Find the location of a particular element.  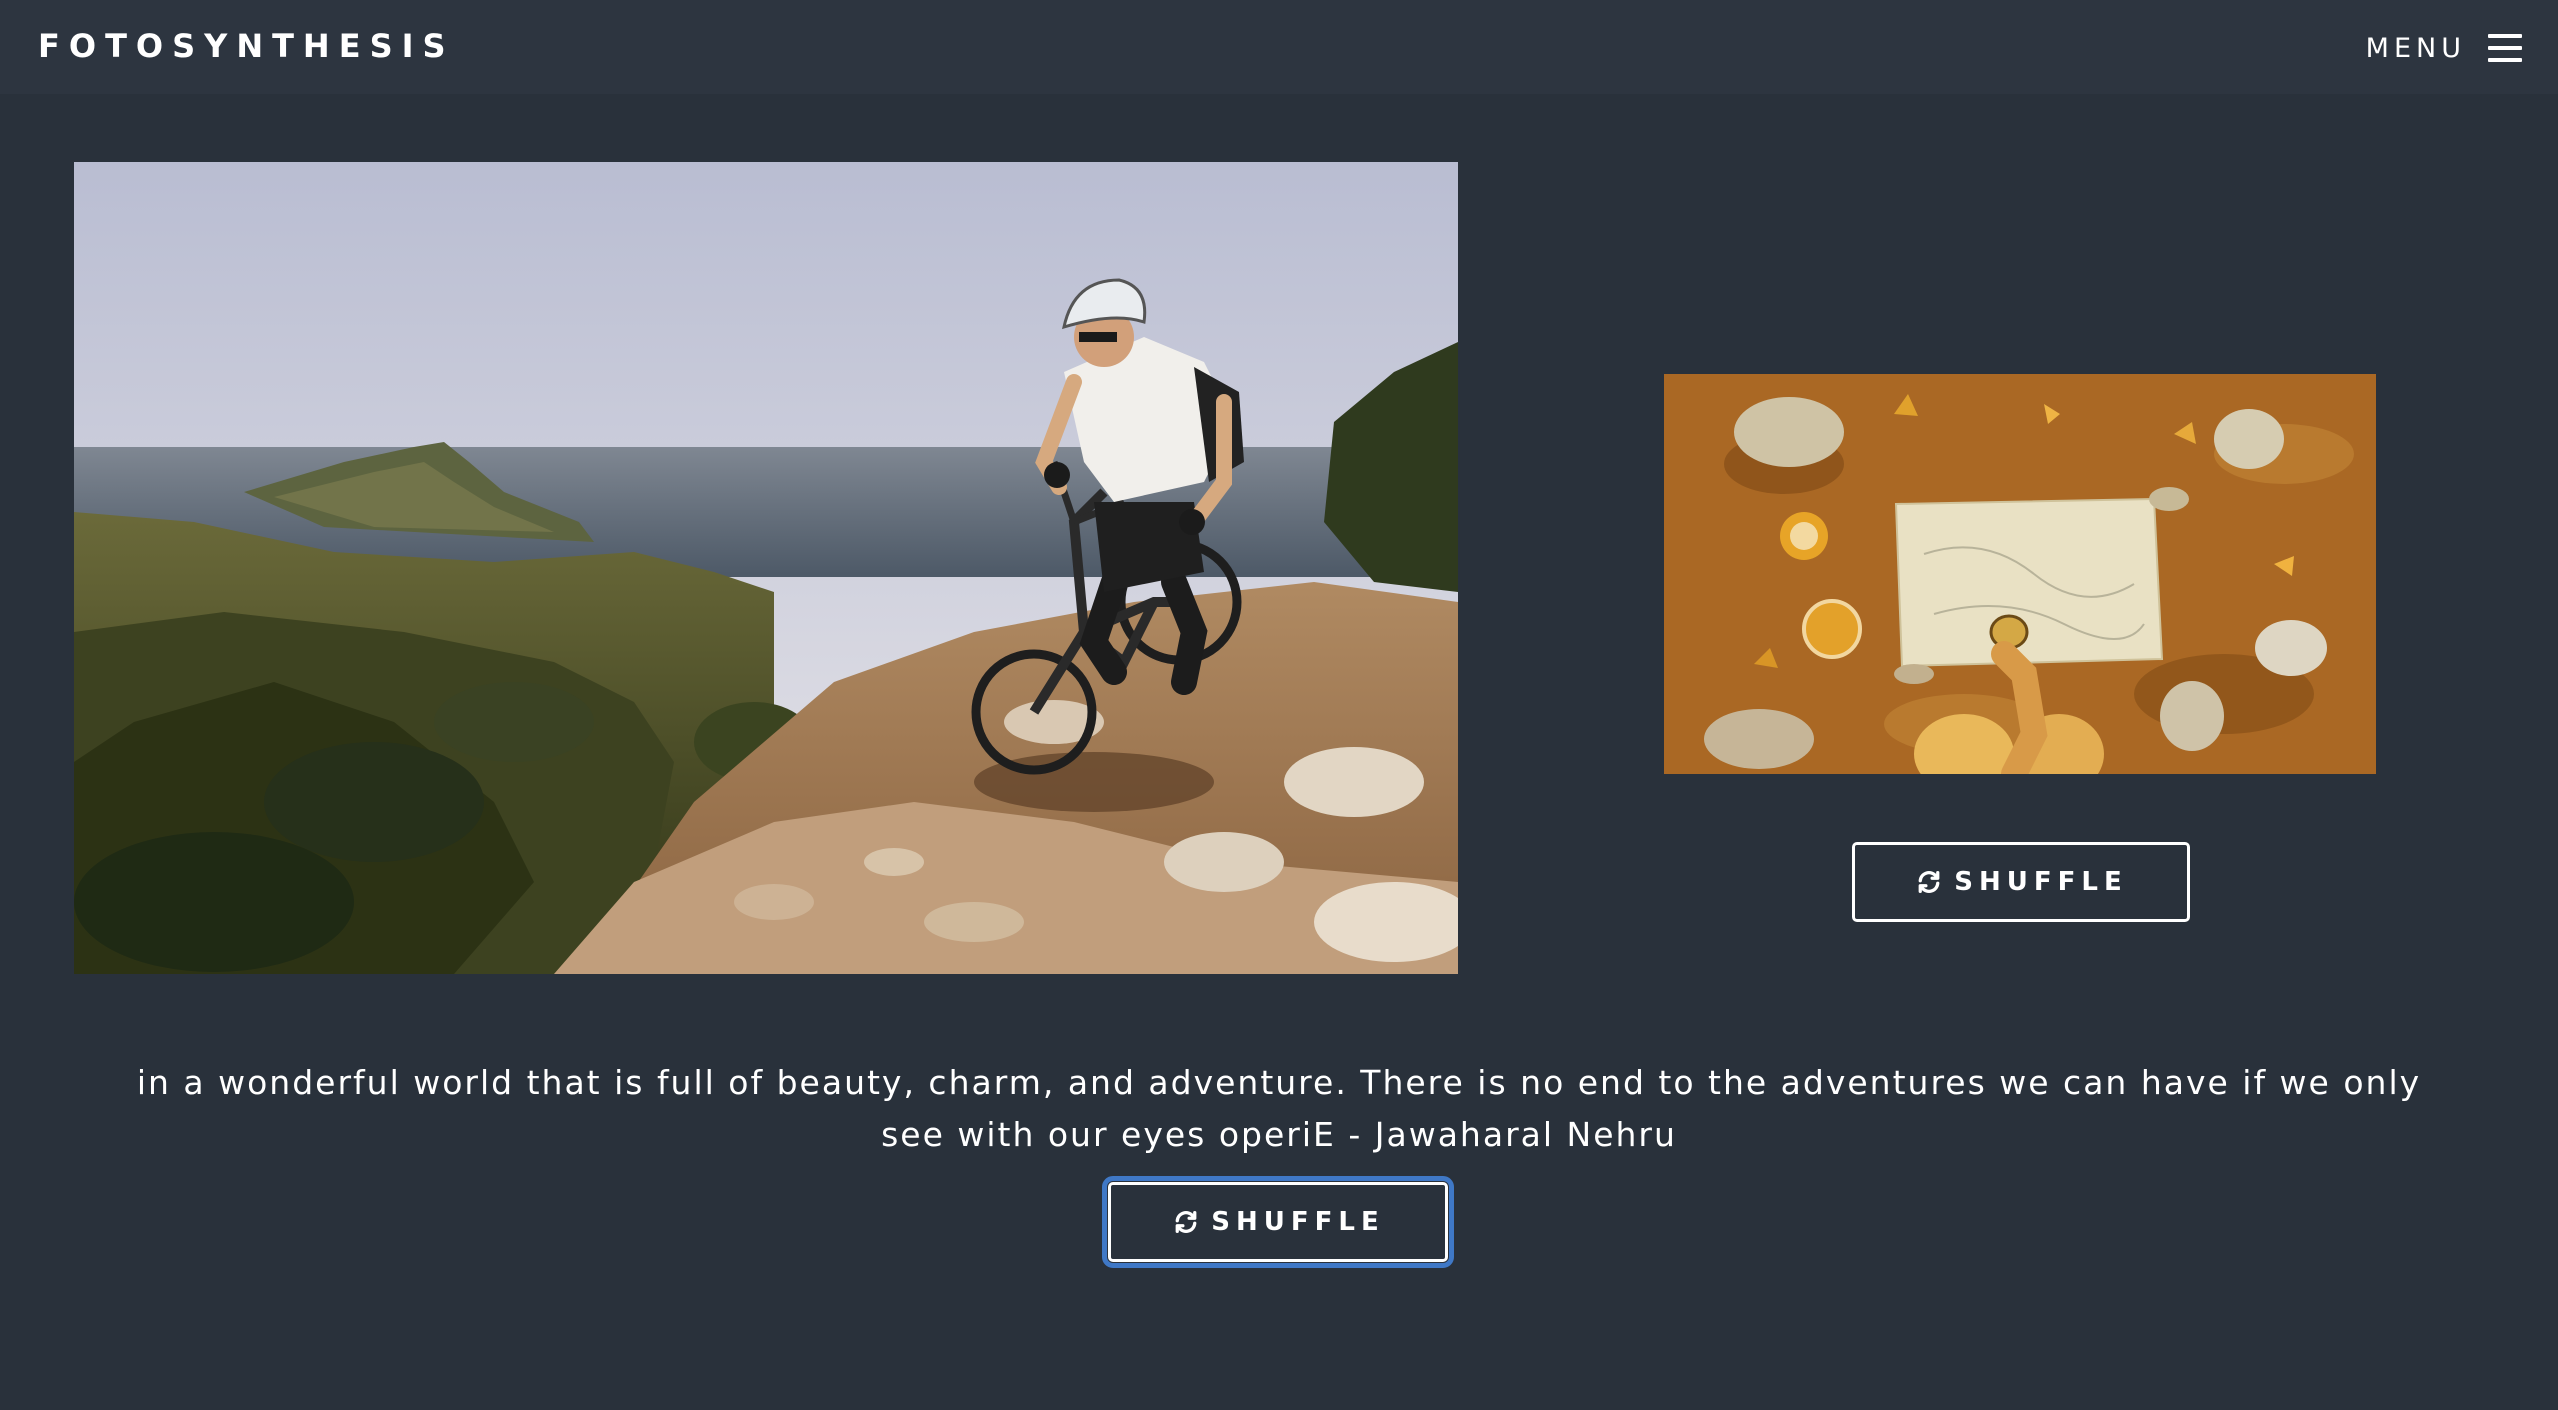

top-navigation-bar: FOTOSYNTHESIS MENU is located at coordinates (1279, 47).